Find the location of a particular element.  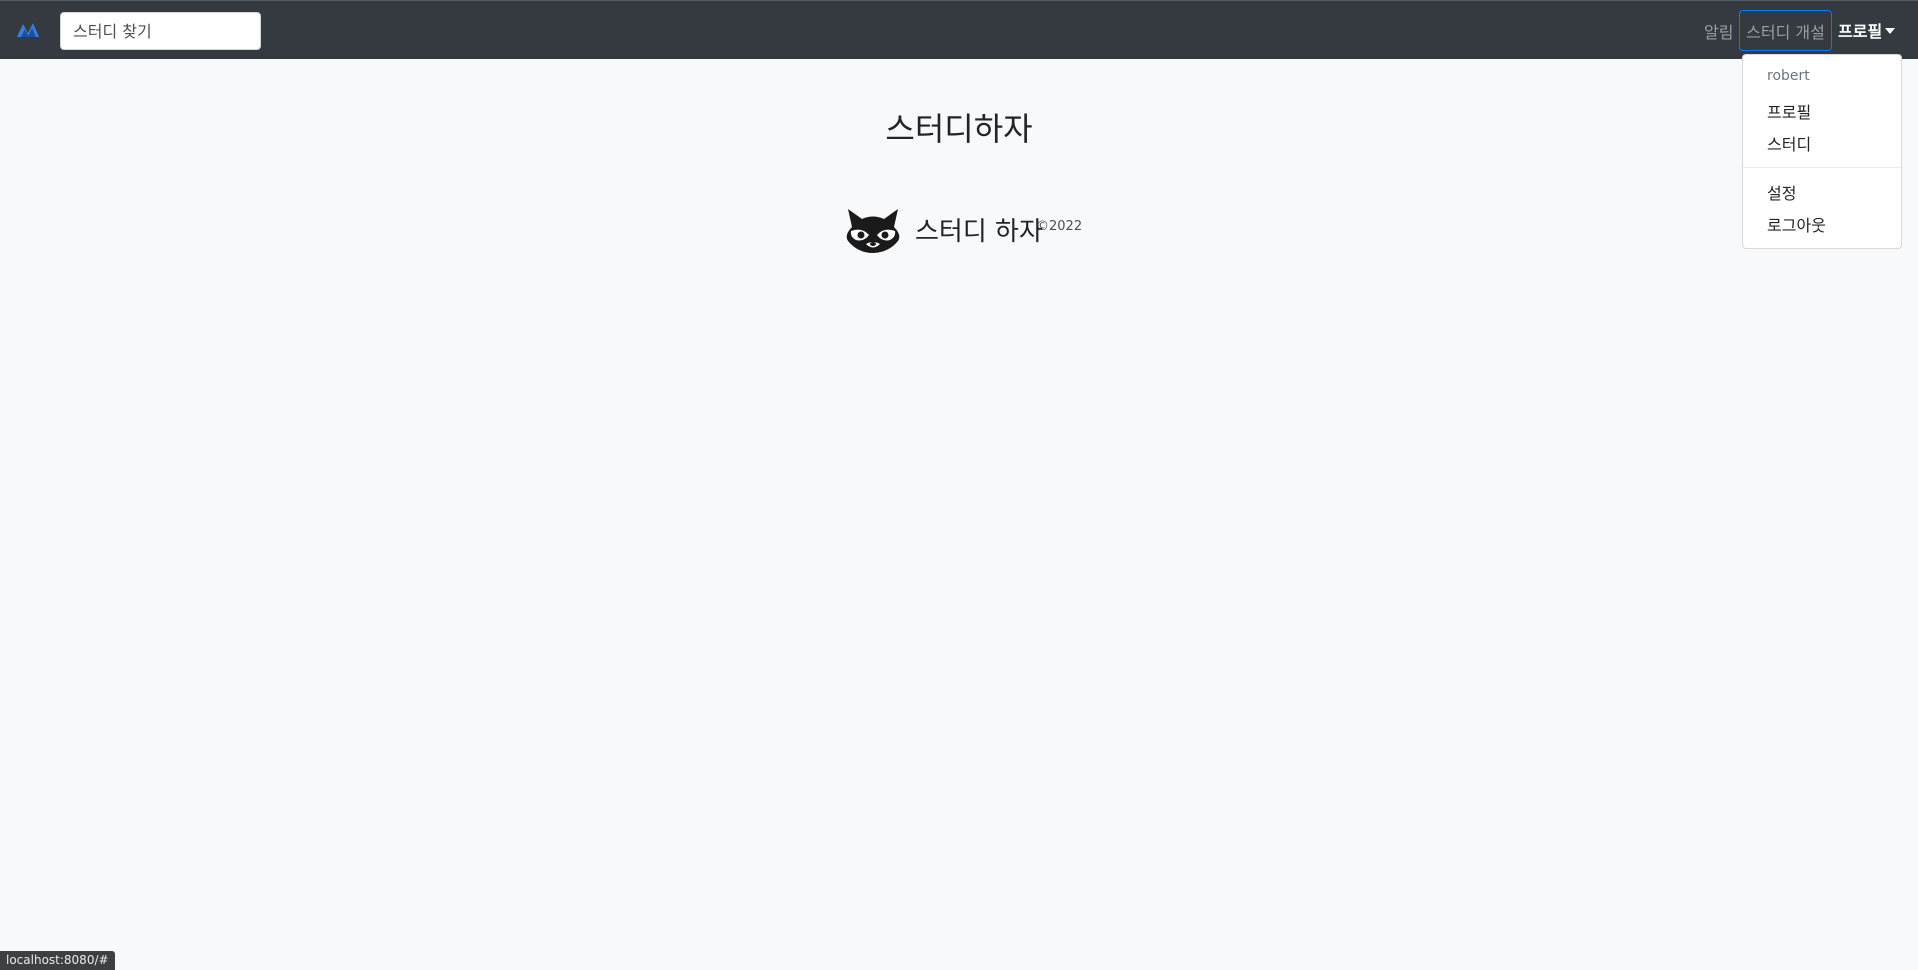

page-title: 스터디하자 is located at coordinates (959, 129).